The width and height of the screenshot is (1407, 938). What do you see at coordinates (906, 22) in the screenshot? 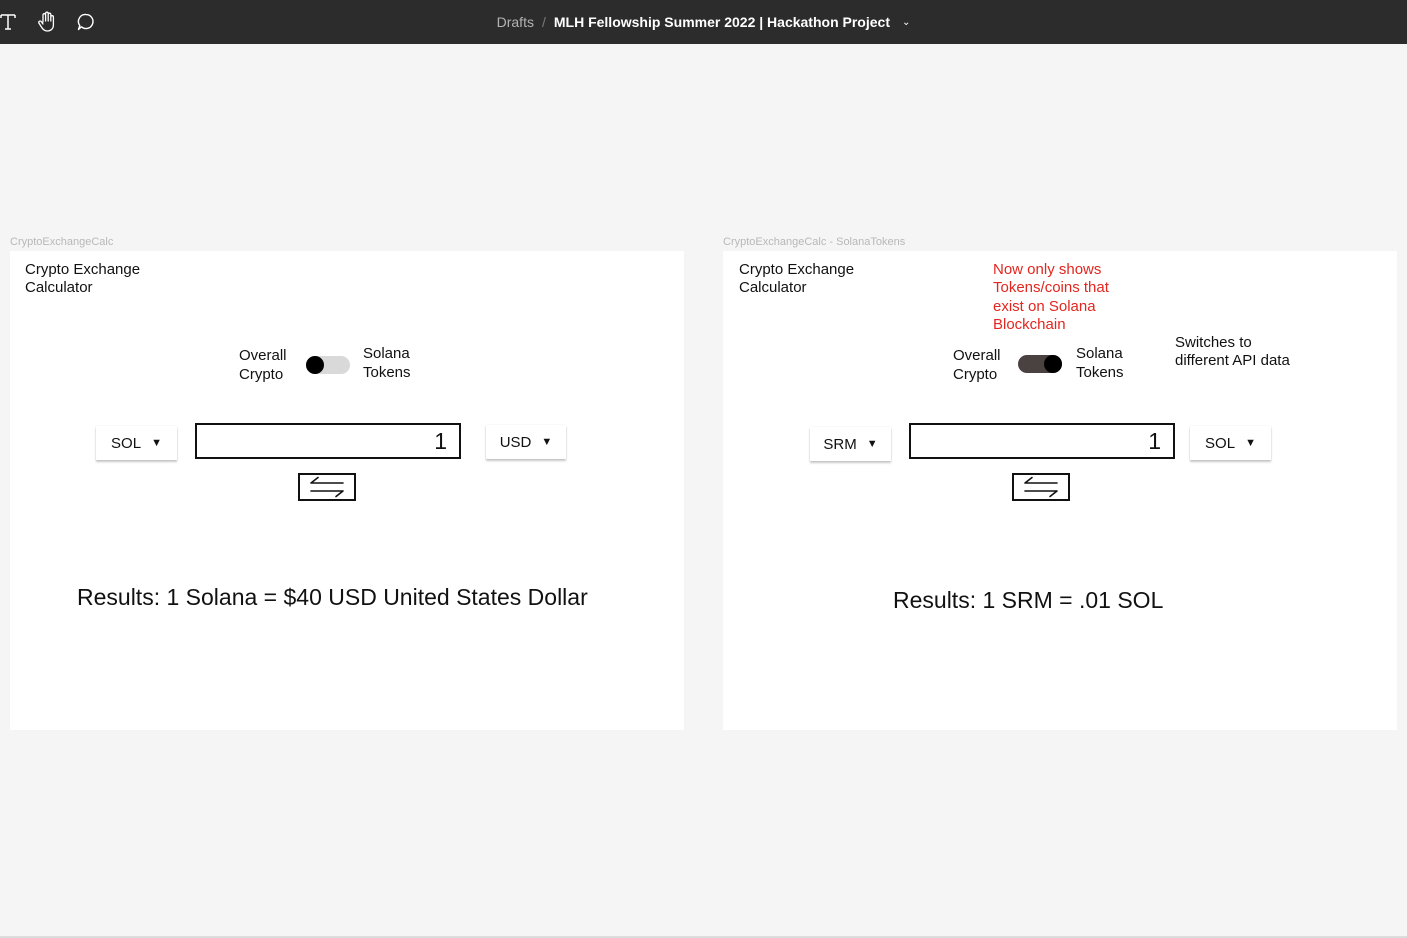
I see `chevron-down-icon: ⌄` at bounding box center [906, 22].